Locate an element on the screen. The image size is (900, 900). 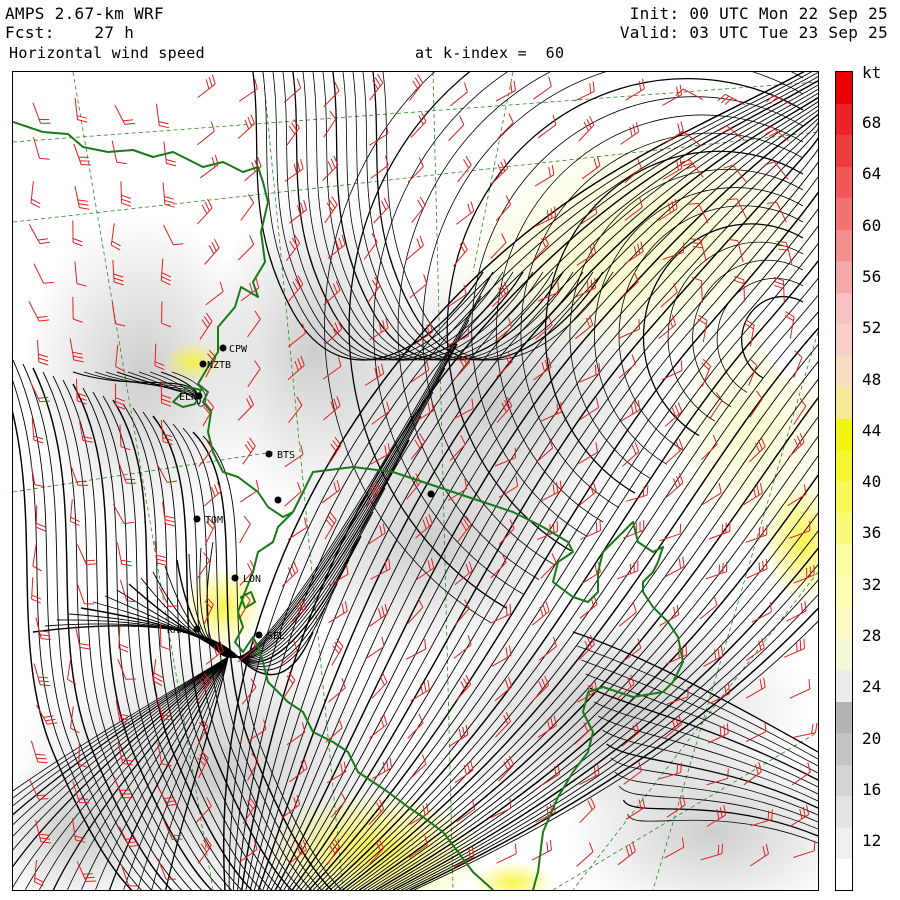
colorbar-tick-label: 60 is located at coordinates (872, 225).